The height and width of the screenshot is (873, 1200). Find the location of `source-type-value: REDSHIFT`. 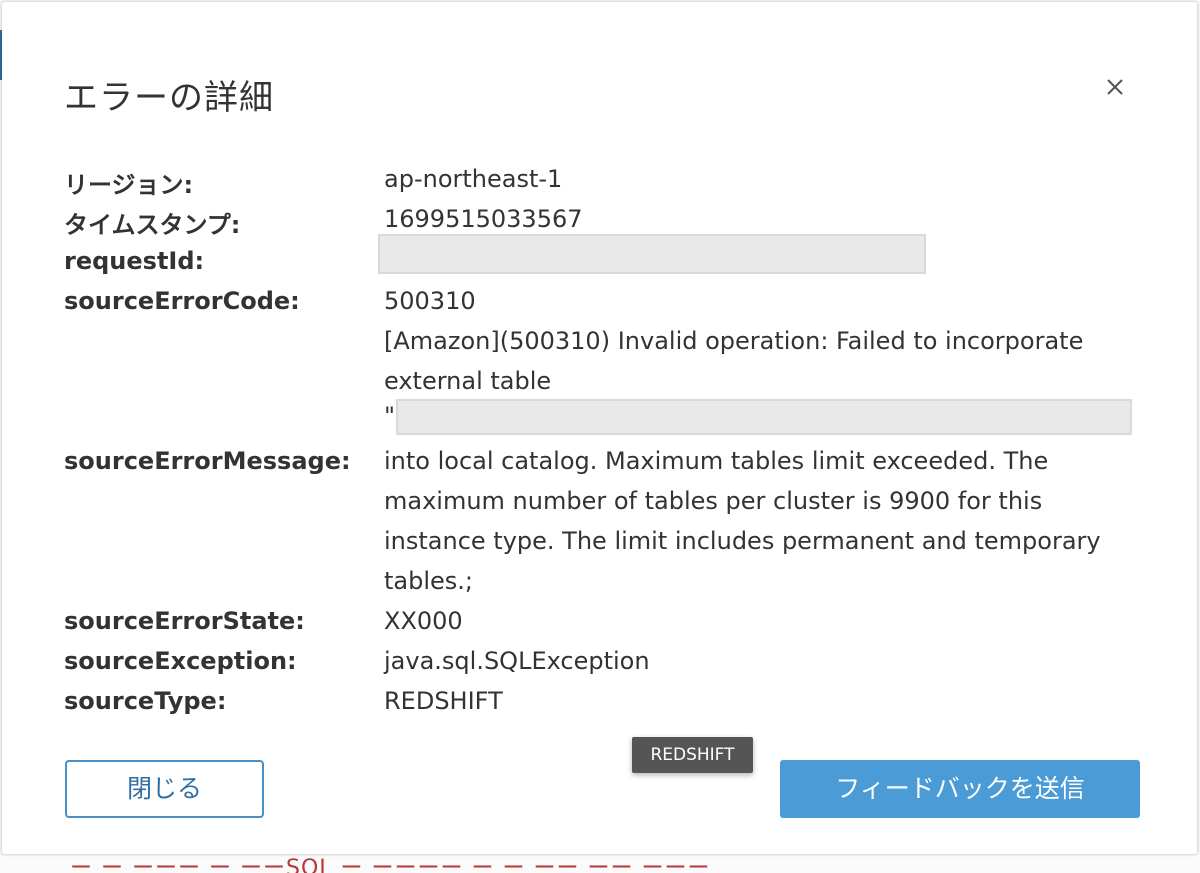

source-type-value: REDSHIFT is located at coordinates (443, 701).